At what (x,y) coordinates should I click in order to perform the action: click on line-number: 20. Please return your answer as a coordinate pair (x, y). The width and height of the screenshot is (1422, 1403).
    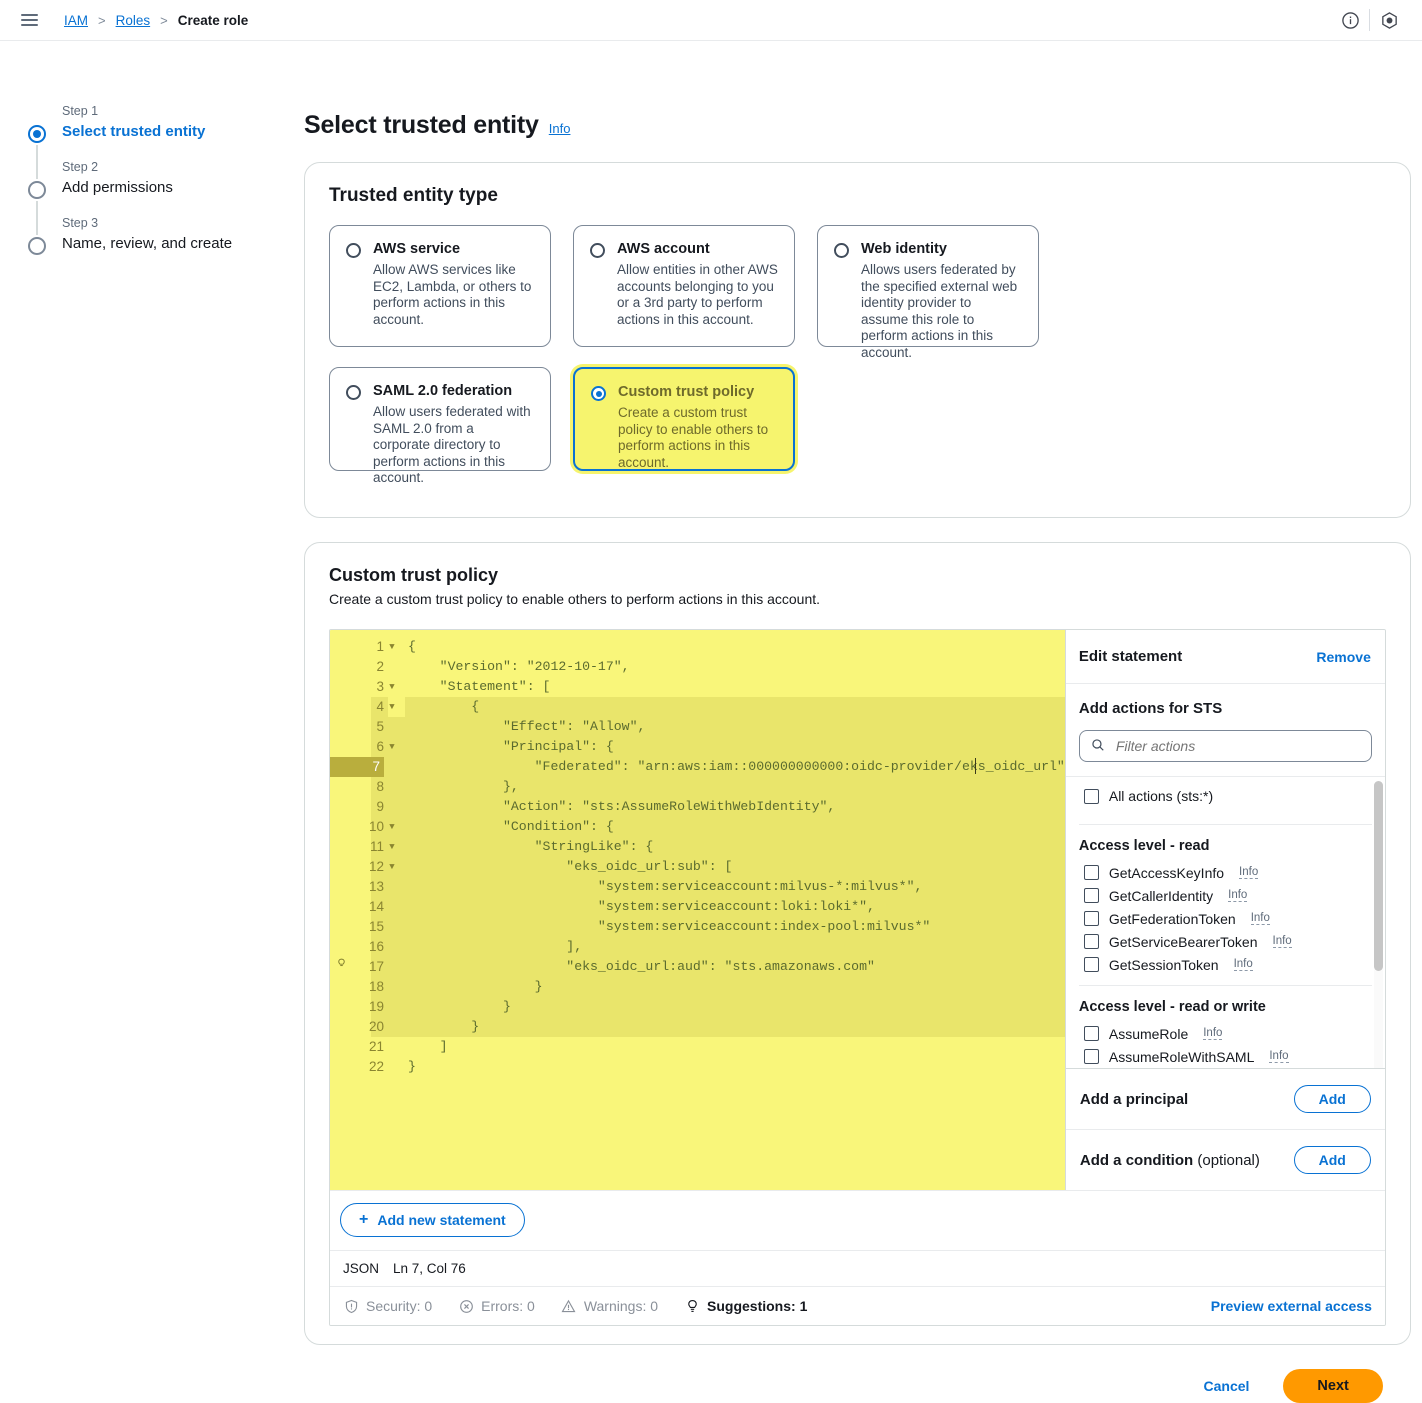
    Looking at the image, I should click on (376, 1026).